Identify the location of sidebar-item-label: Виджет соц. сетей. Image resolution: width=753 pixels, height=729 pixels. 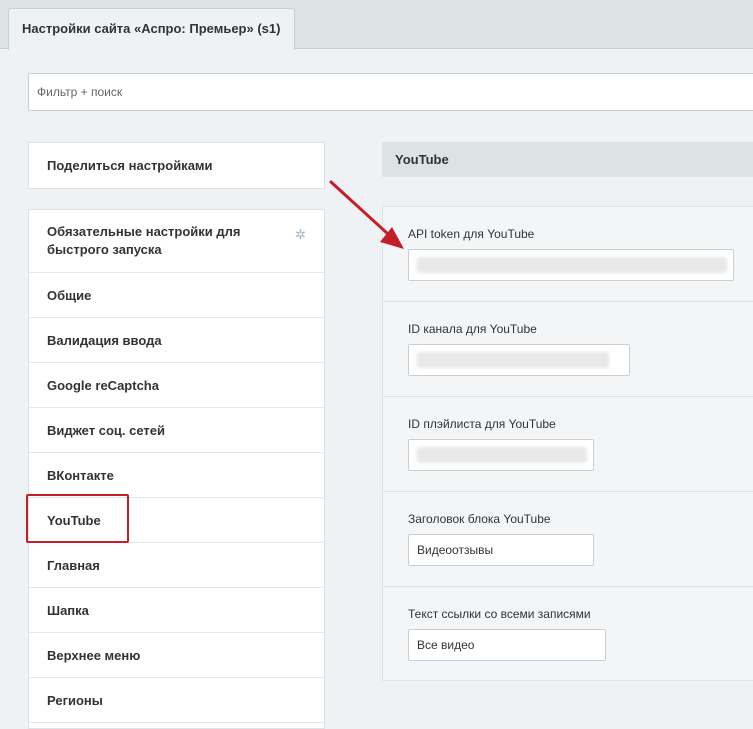
(106, 430).